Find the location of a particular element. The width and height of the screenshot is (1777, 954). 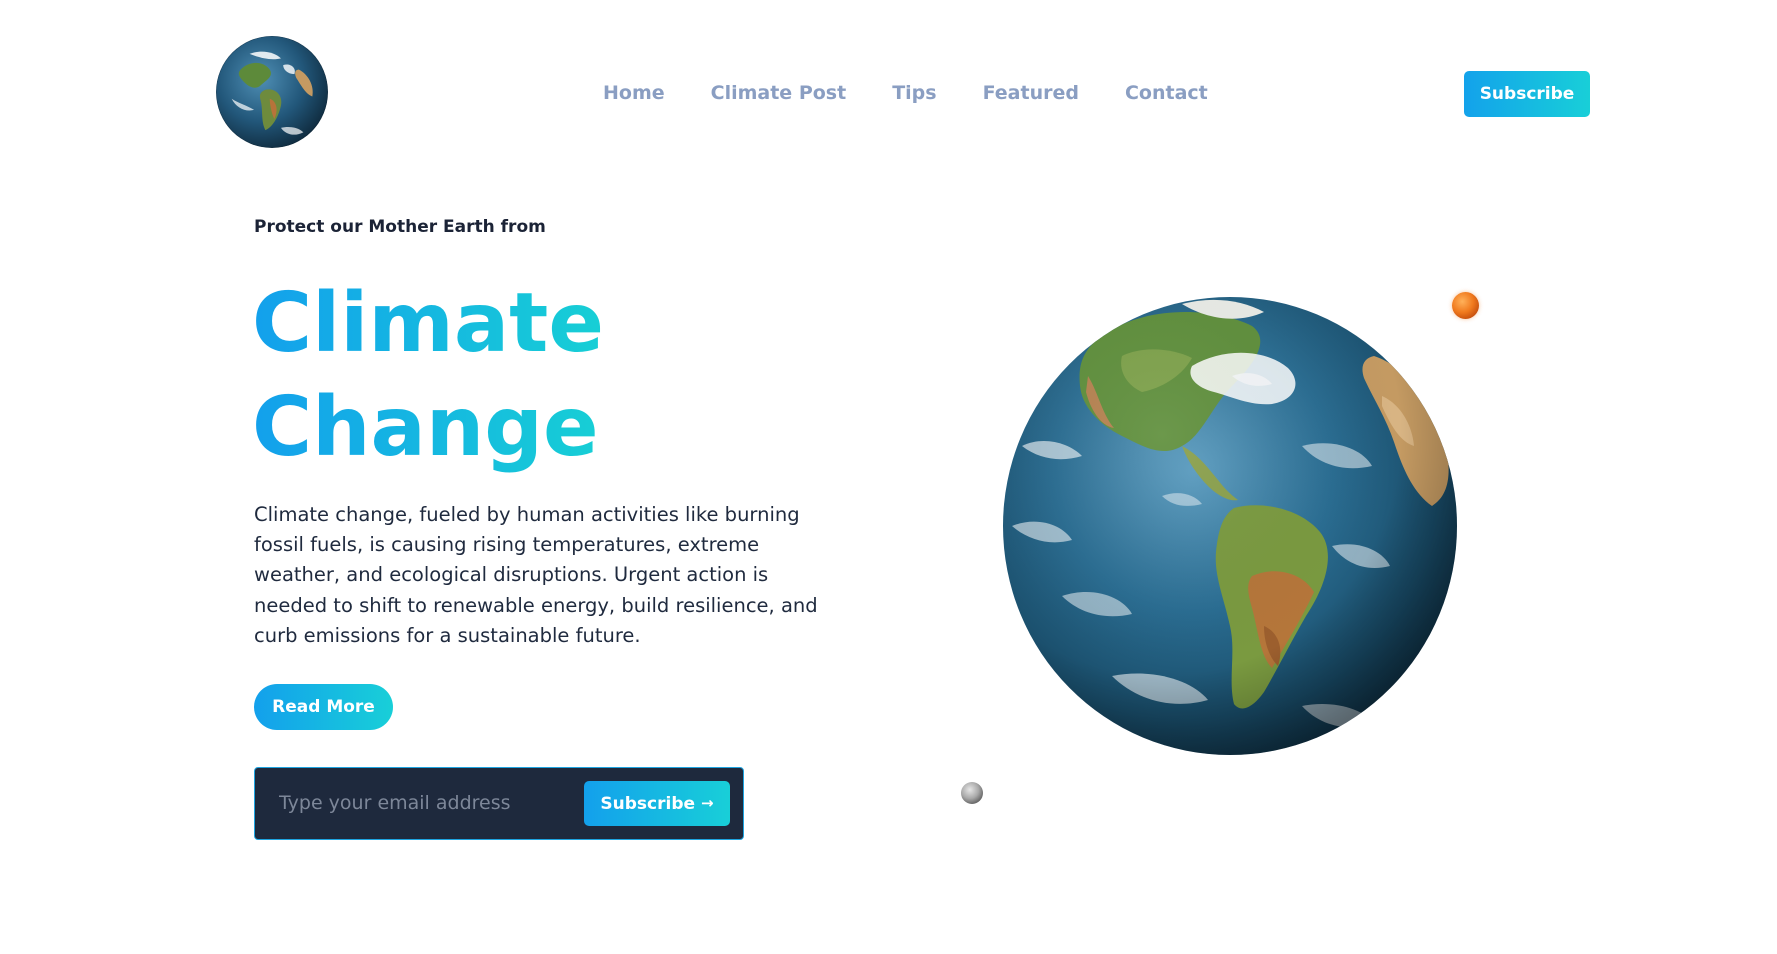

read-more-button: Read More is located at coordinates (323, 707).